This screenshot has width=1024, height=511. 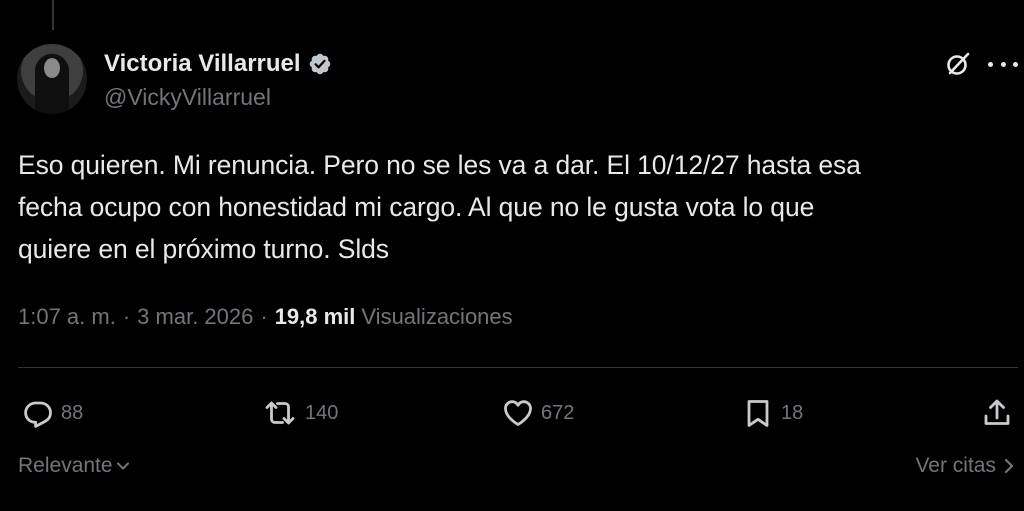 I want to click on repost-button: 140, so click(x=300, y=413).